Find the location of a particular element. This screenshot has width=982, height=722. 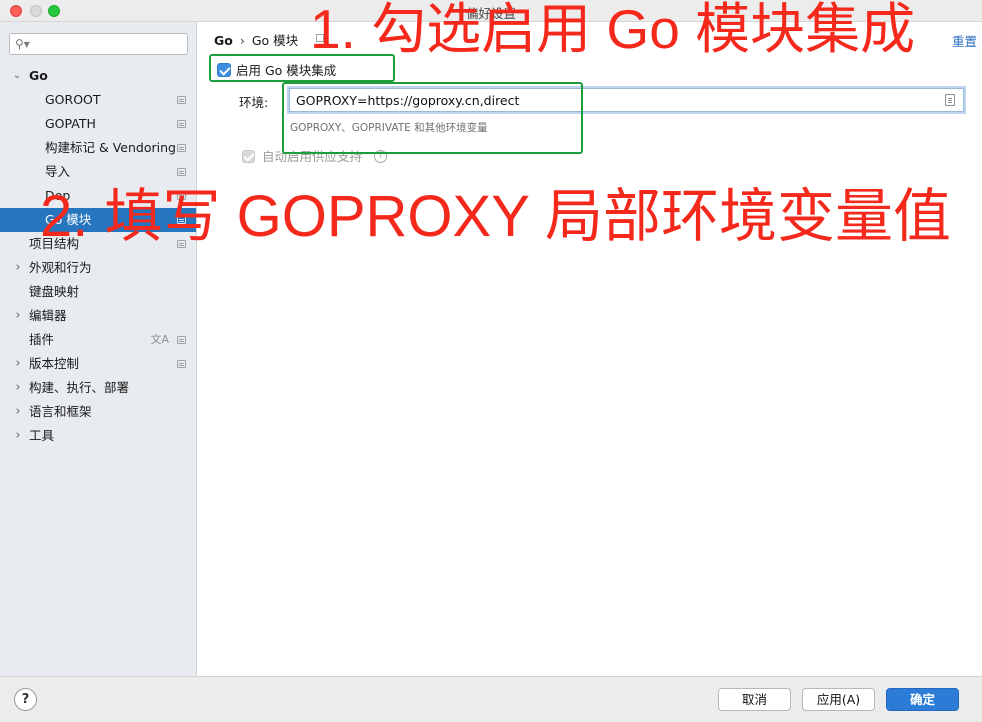

sidebar-item-goroot: GOROOT is located at coordinates (98, 100).